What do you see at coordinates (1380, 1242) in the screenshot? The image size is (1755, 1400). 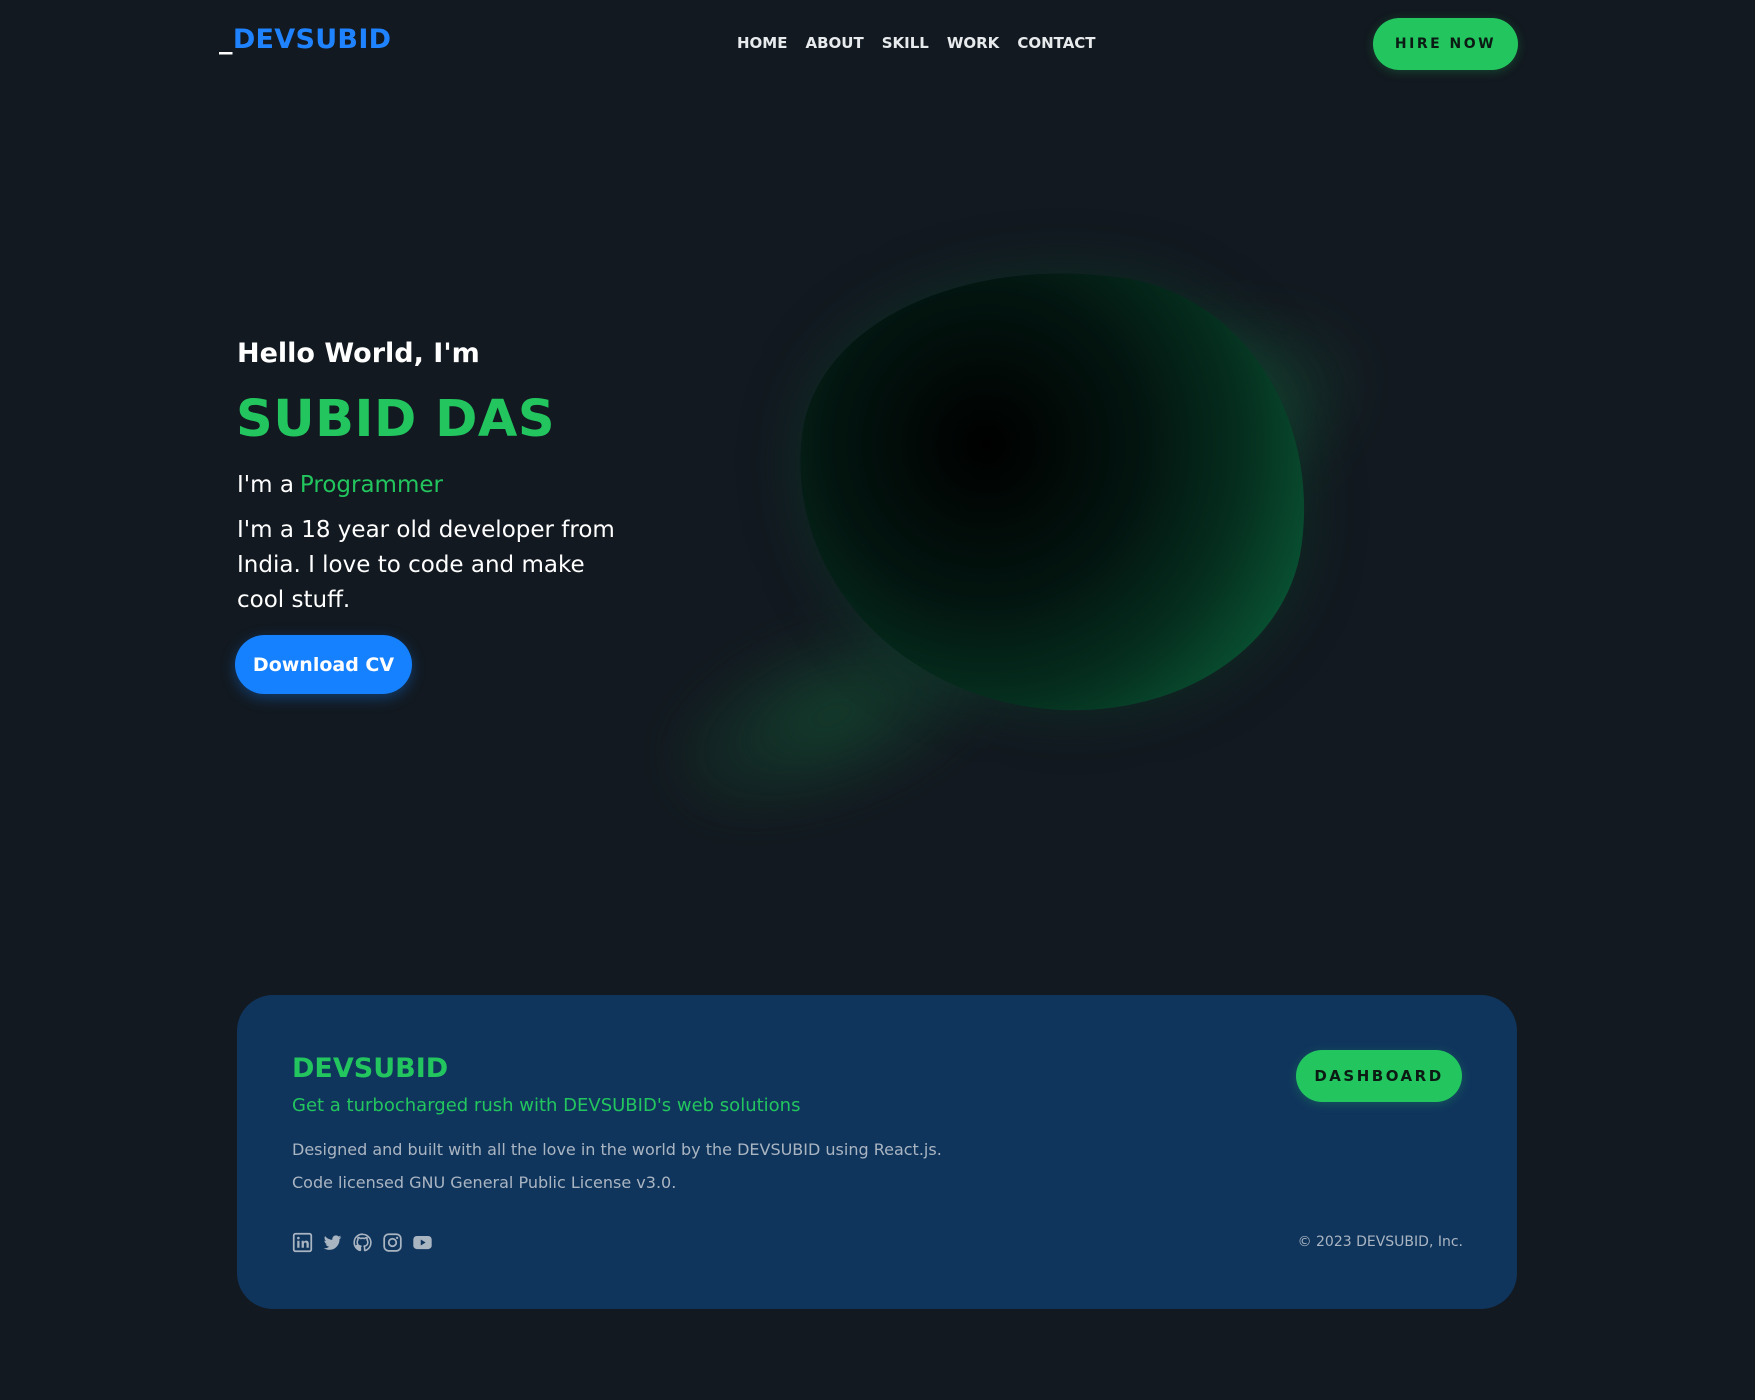 I see `copyright-text: © 2023 DEVSUBID, Inc.` at bounding box center [1380, 1242].